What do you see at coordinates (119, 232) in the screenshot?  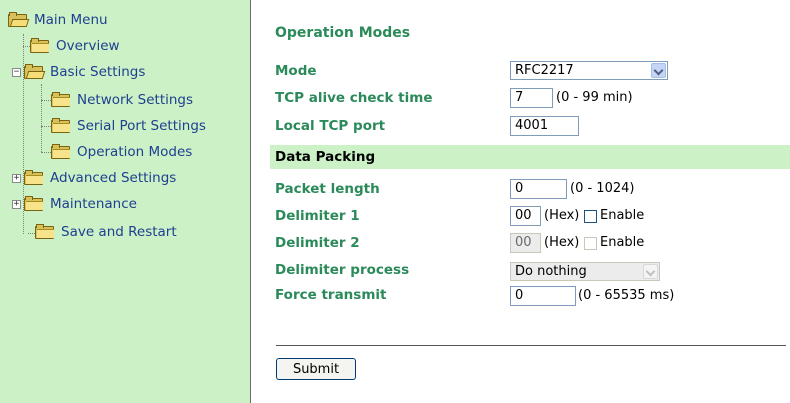 I see `sidebar-item-label: Save and Restart` at bounding box center [119, 232].